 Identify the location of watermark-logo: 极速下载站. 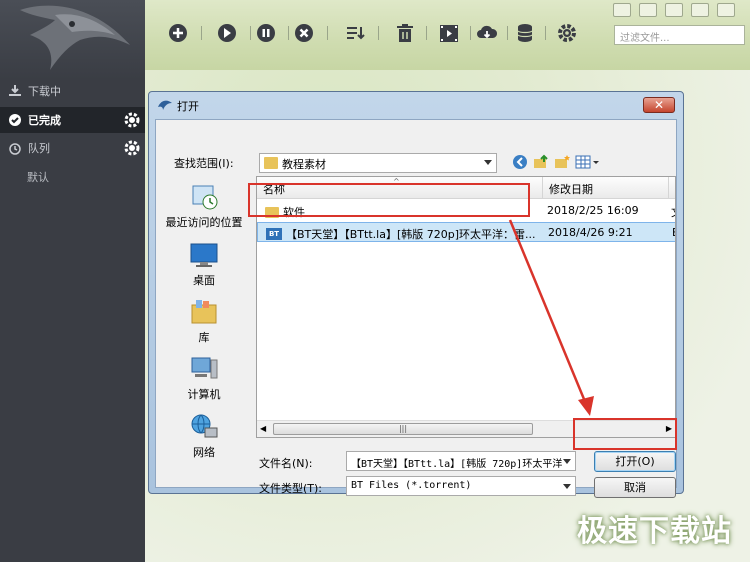
(654, 531).